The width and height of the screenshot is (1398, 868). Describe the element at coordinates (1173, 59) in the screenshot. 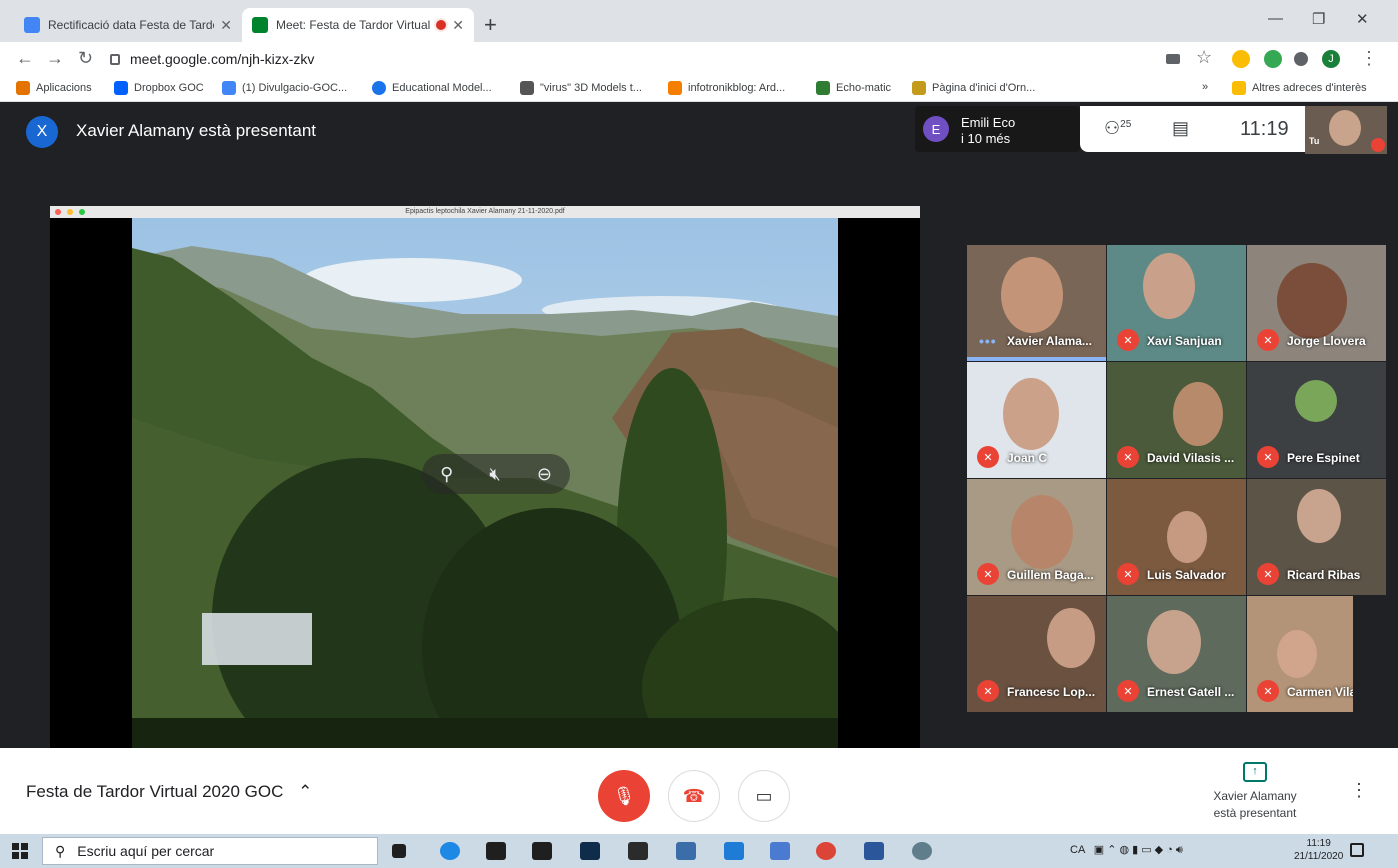

I see `camera-indicator-icon` at that location.